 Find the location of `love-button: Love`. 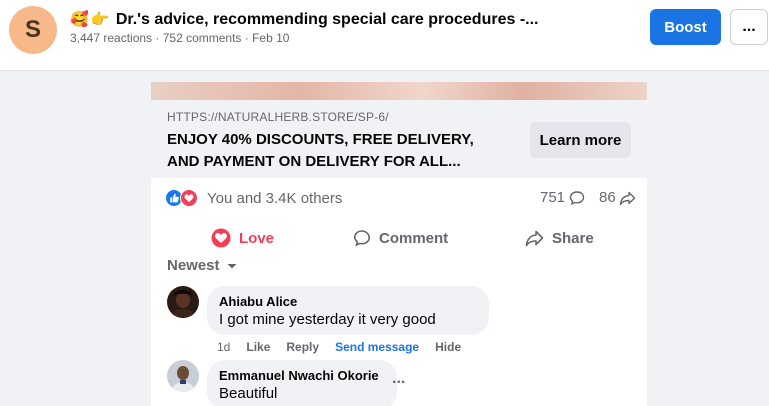

love-button: Love is located at coordinates (242, 238).